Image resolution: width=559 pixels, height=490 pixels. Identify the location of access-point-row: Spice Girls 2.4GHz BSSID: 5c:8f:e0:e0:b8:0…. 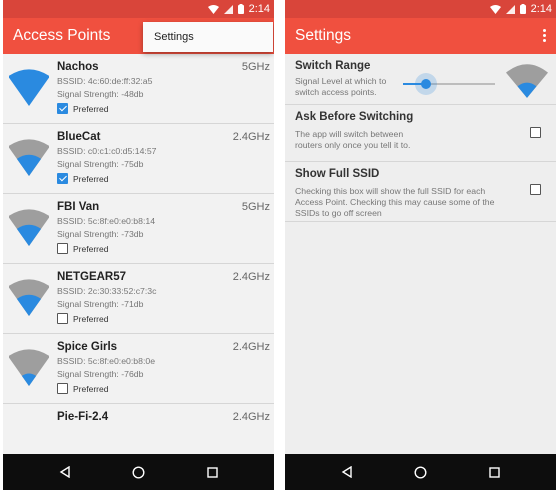
(138, 369).